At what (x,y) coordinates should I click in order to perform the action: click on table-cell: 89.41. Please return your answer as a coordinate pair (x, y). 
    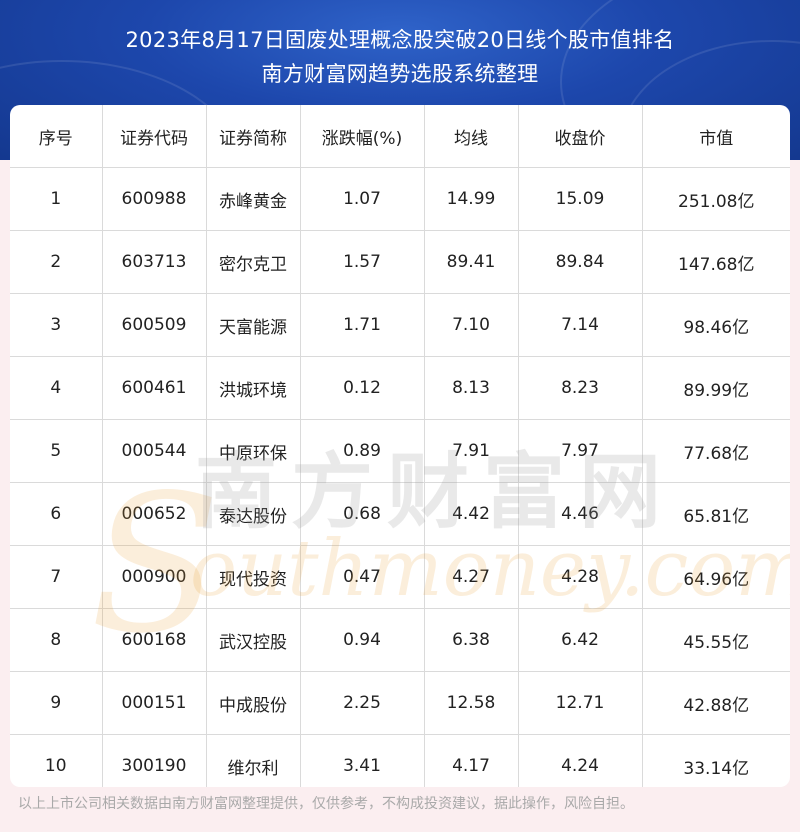
    Looking at the image, I should click on (471, 262).